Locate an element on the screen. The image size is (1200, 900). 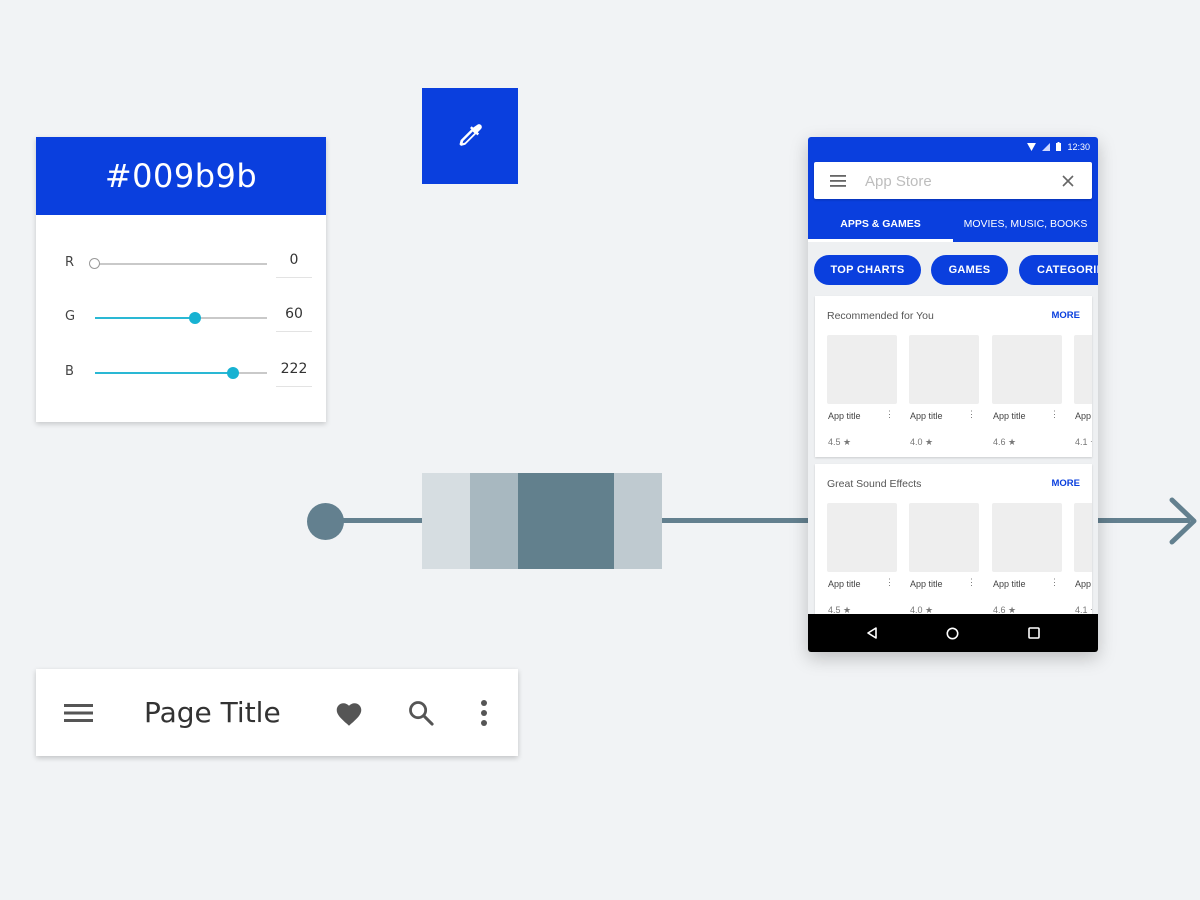
chip-games: GAMES is located at coordinates (969, 270).